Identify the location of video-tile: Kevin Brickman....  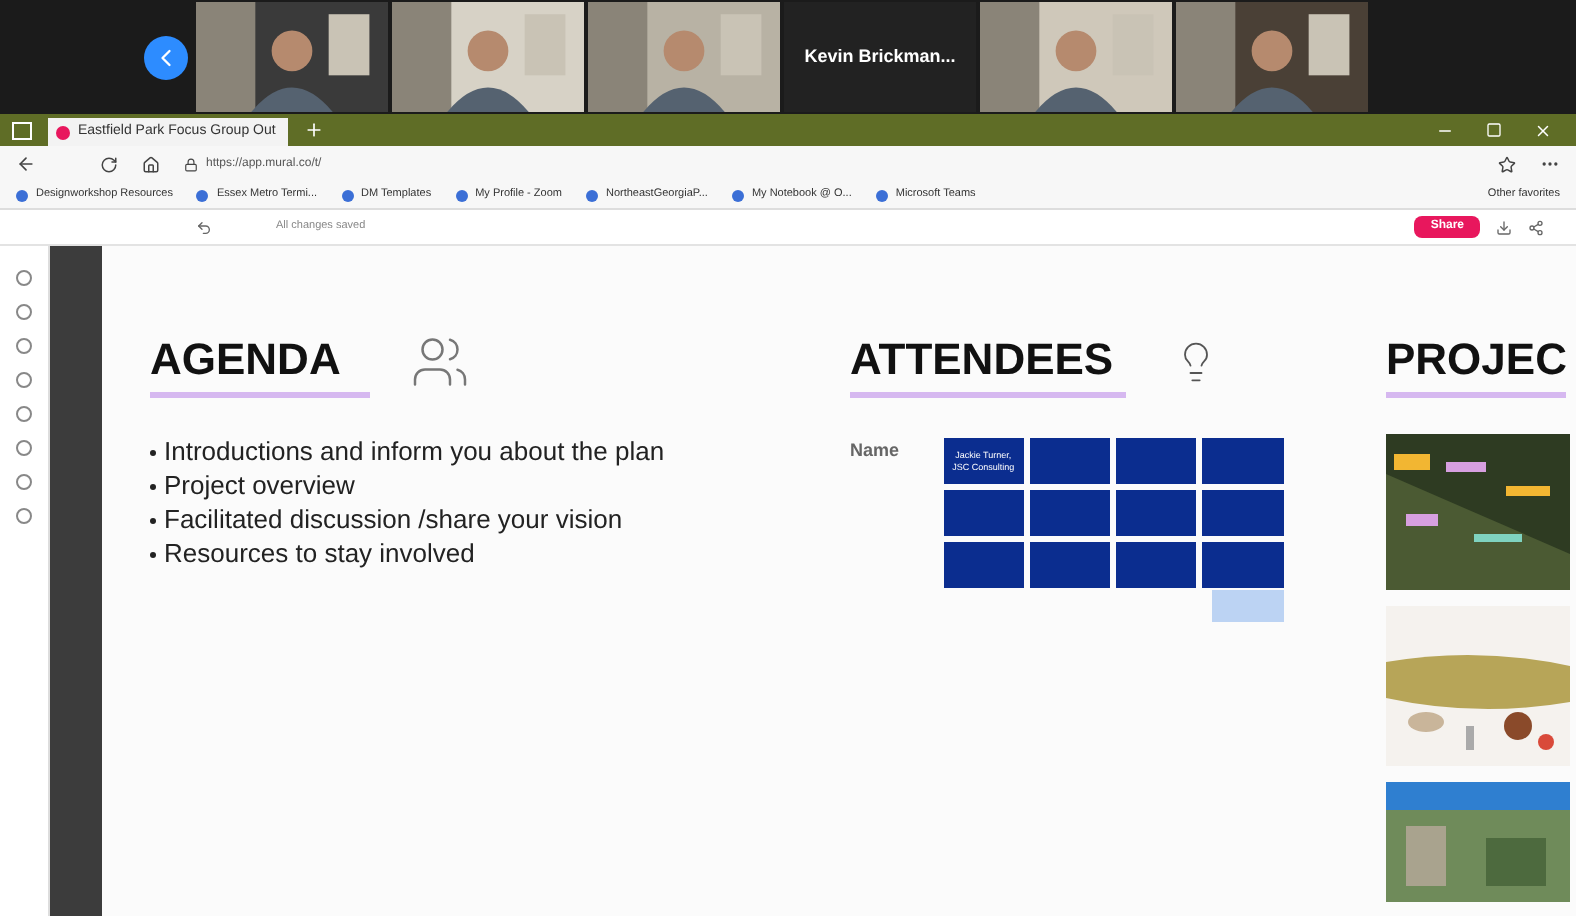
(880, 57).